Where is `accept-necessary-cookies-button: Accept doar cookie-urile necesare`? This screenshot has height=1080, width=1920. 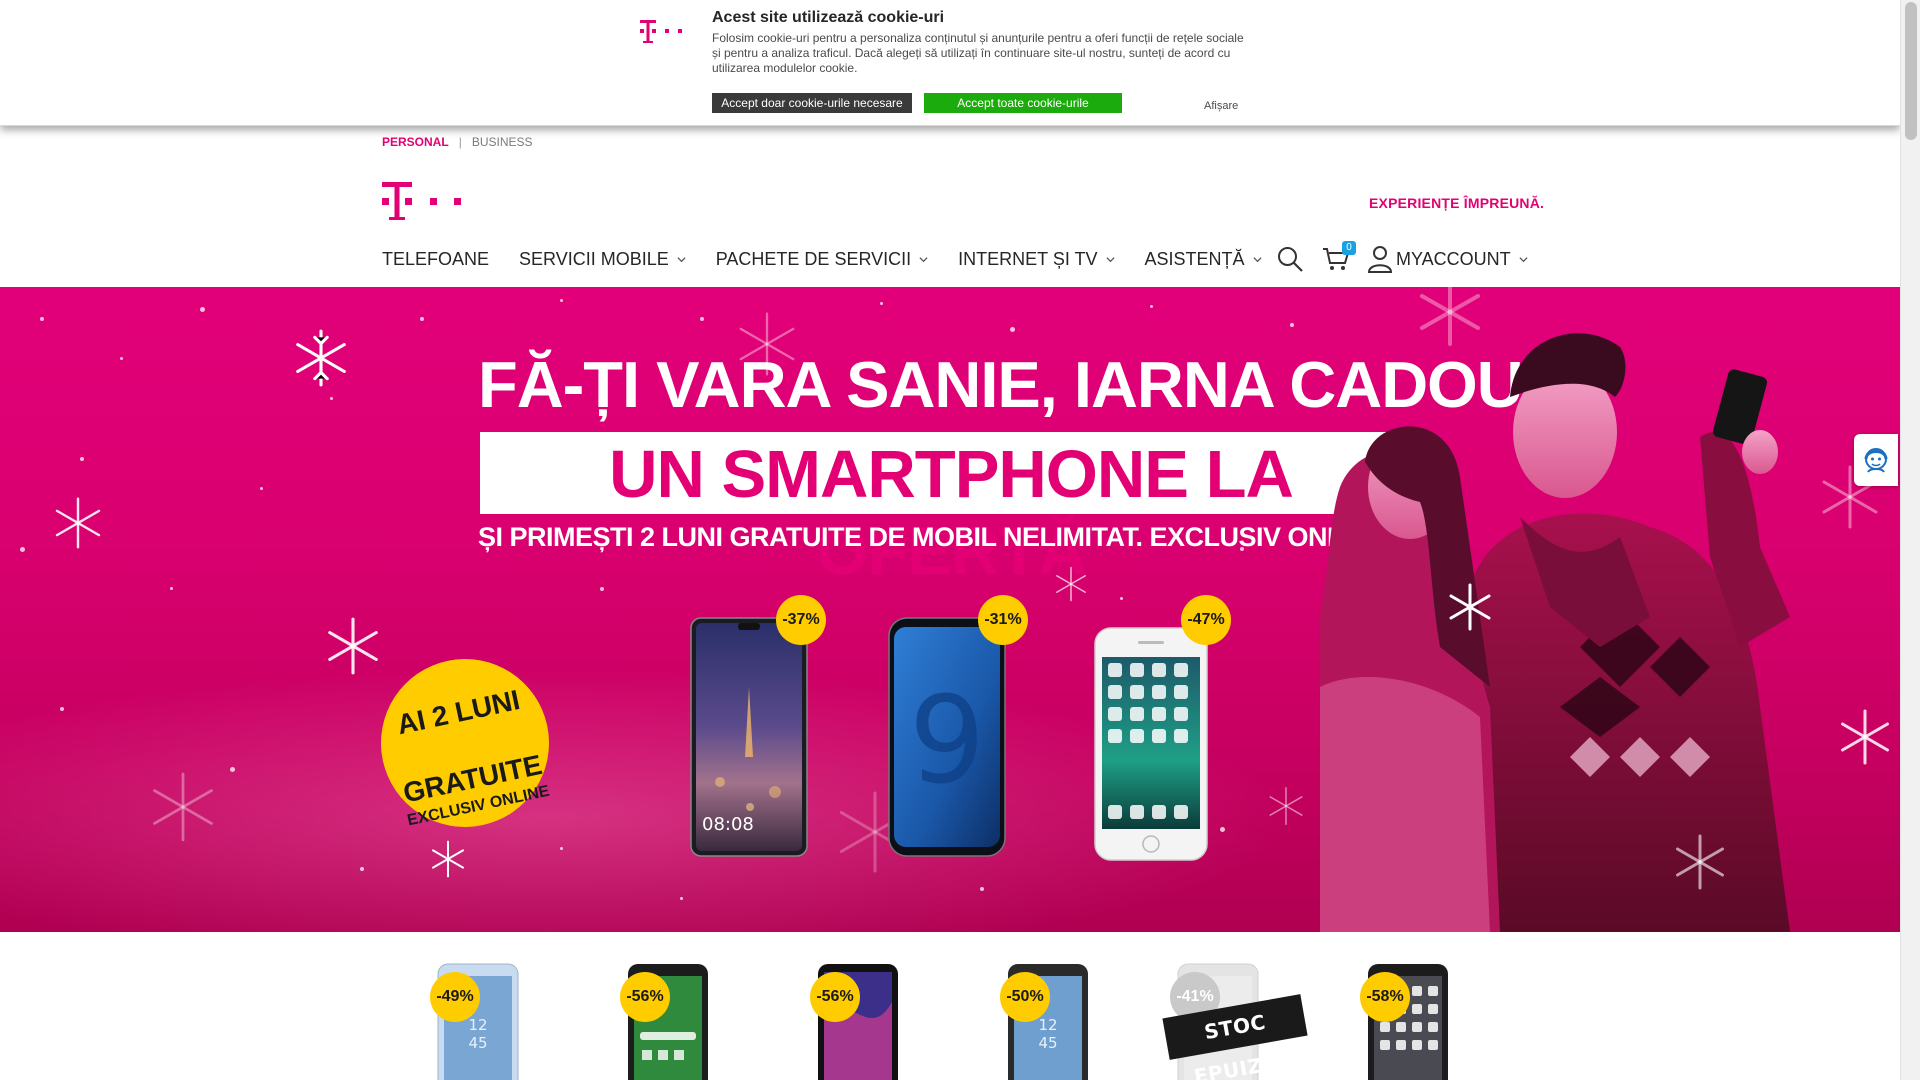
accept-necessary-cookies-button: Accept doar cookie-urile necesare is located at coordinates (812, 103).